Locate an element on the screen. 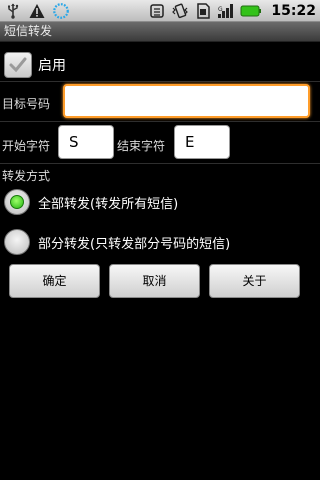  wifi-icon is located at coordinates (157, 11).